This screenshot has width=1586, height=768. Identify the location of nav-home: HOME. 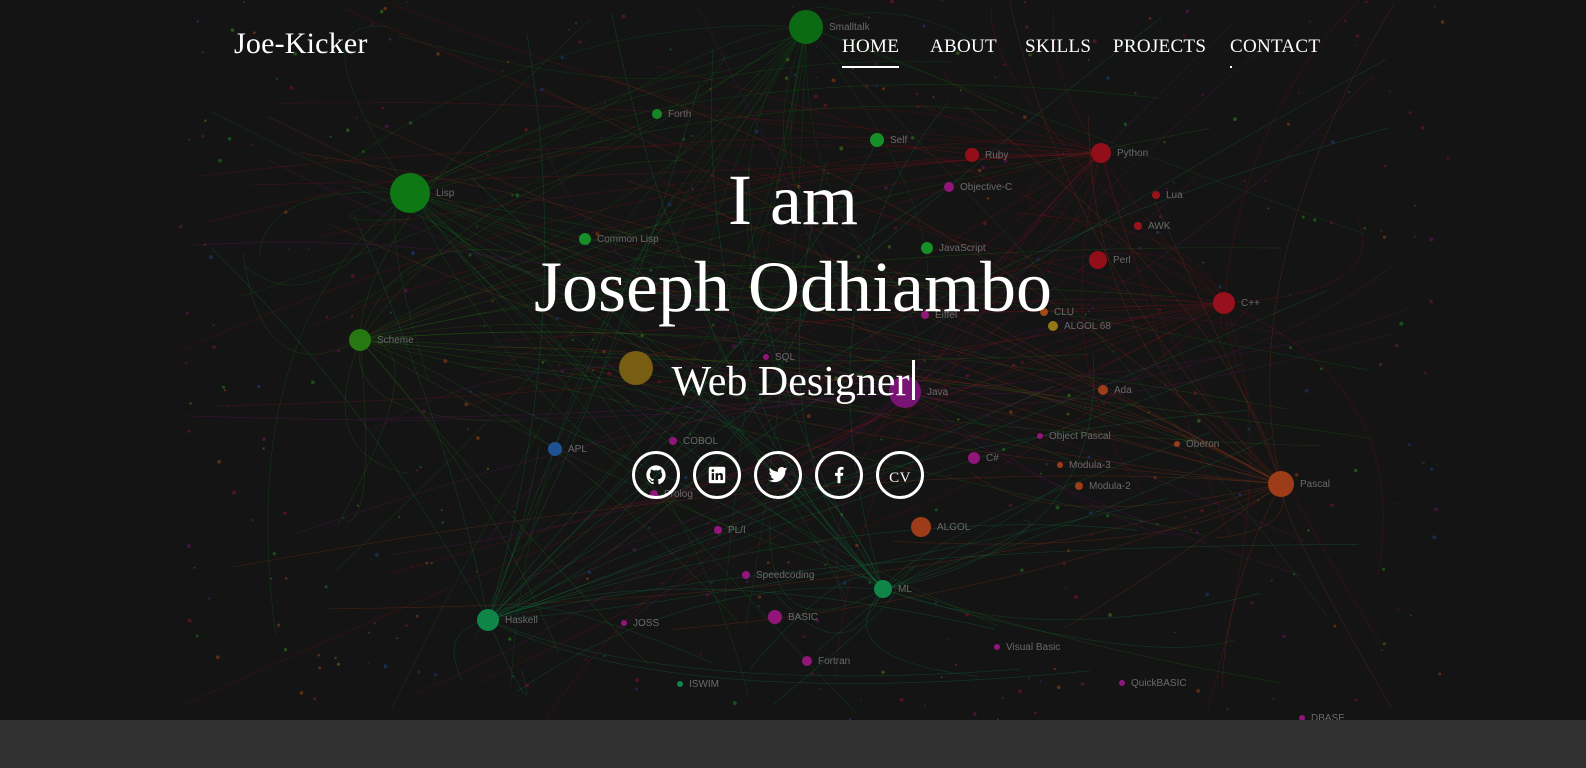
(871, 52).